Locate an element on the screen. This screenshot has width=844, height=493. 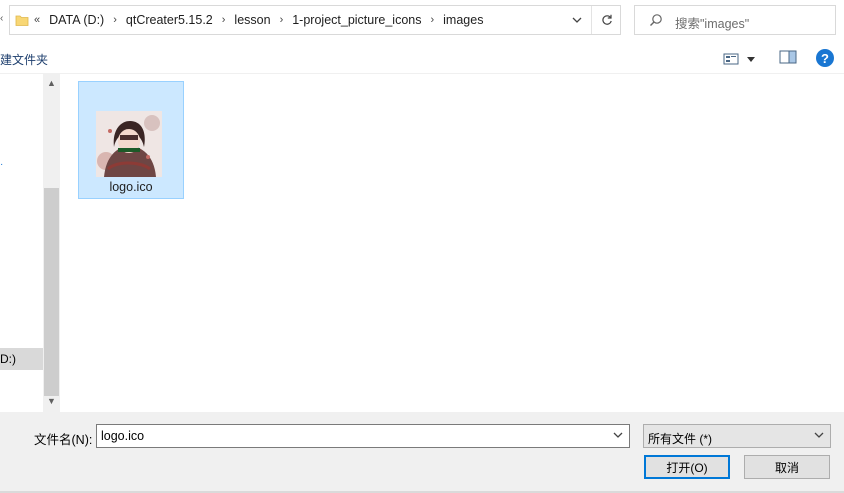
file-name: logo.ico is located at coordinates (131, 187).